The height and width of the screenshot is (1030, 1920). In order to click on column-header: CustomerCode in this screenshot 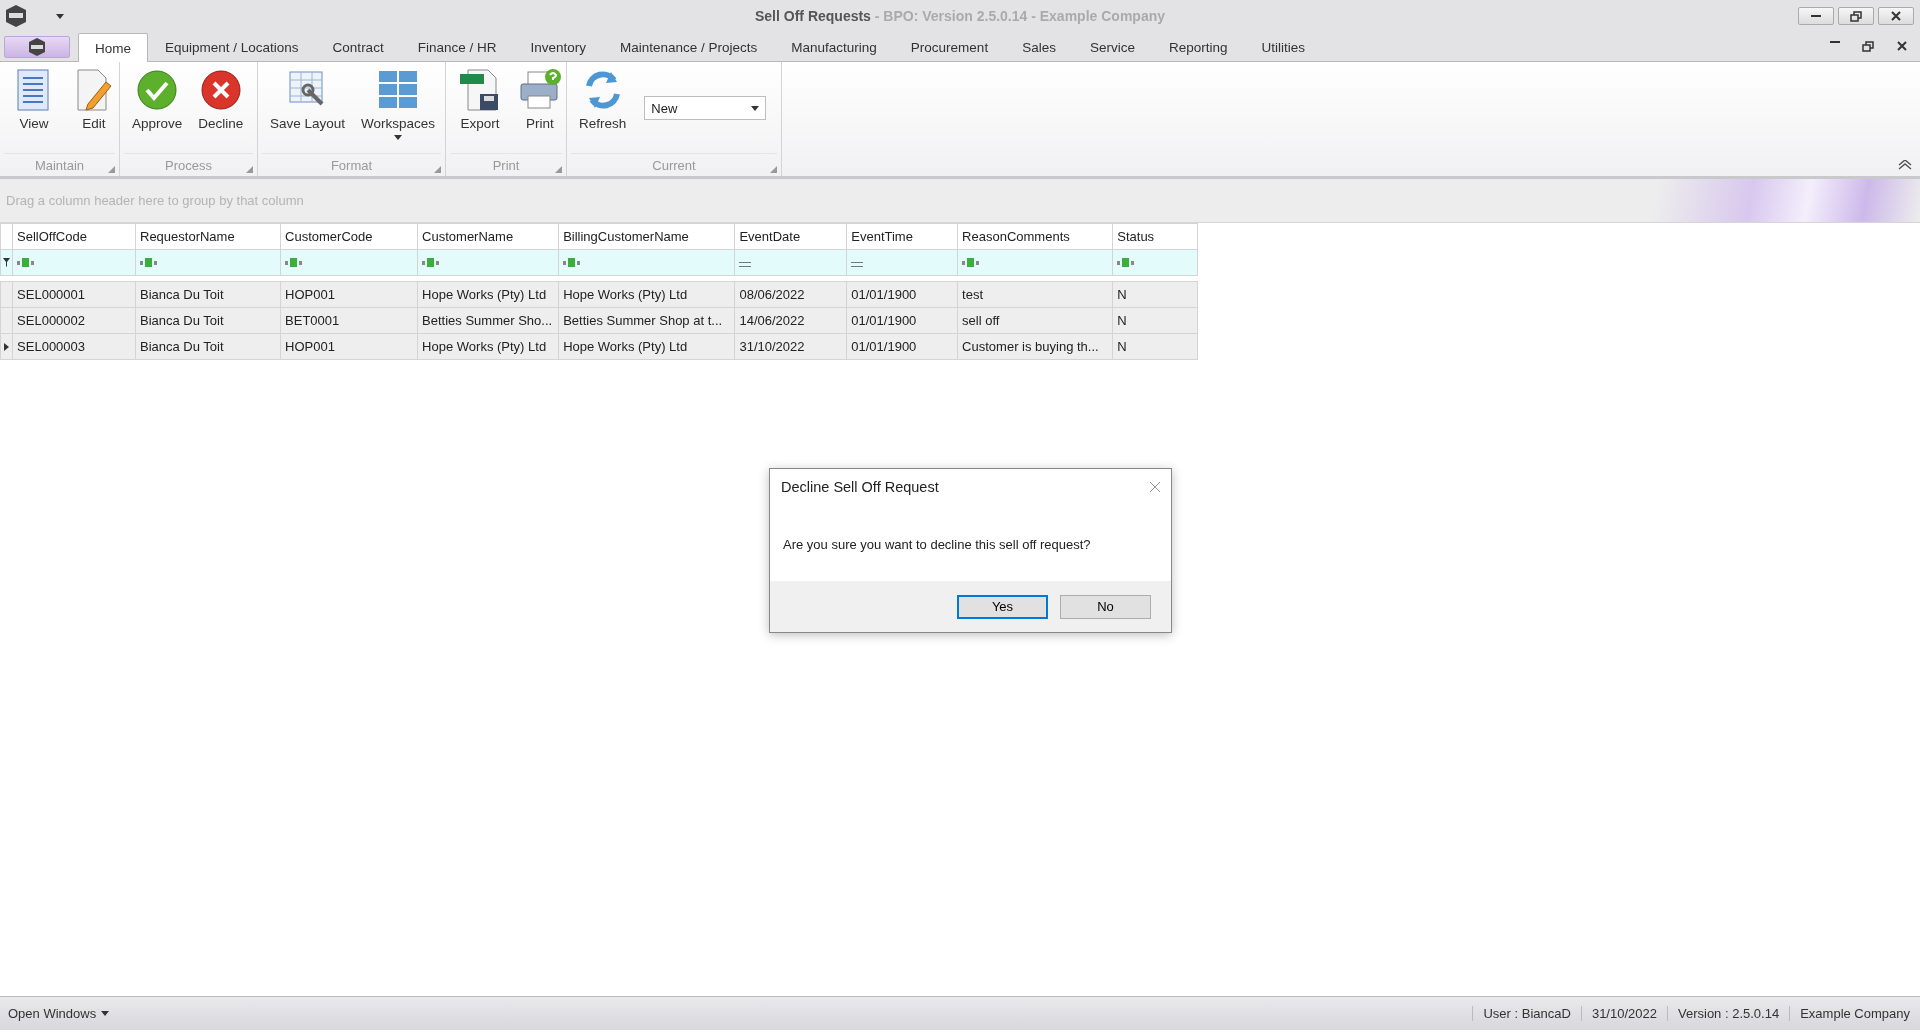, I will do `click(349, 236)`.